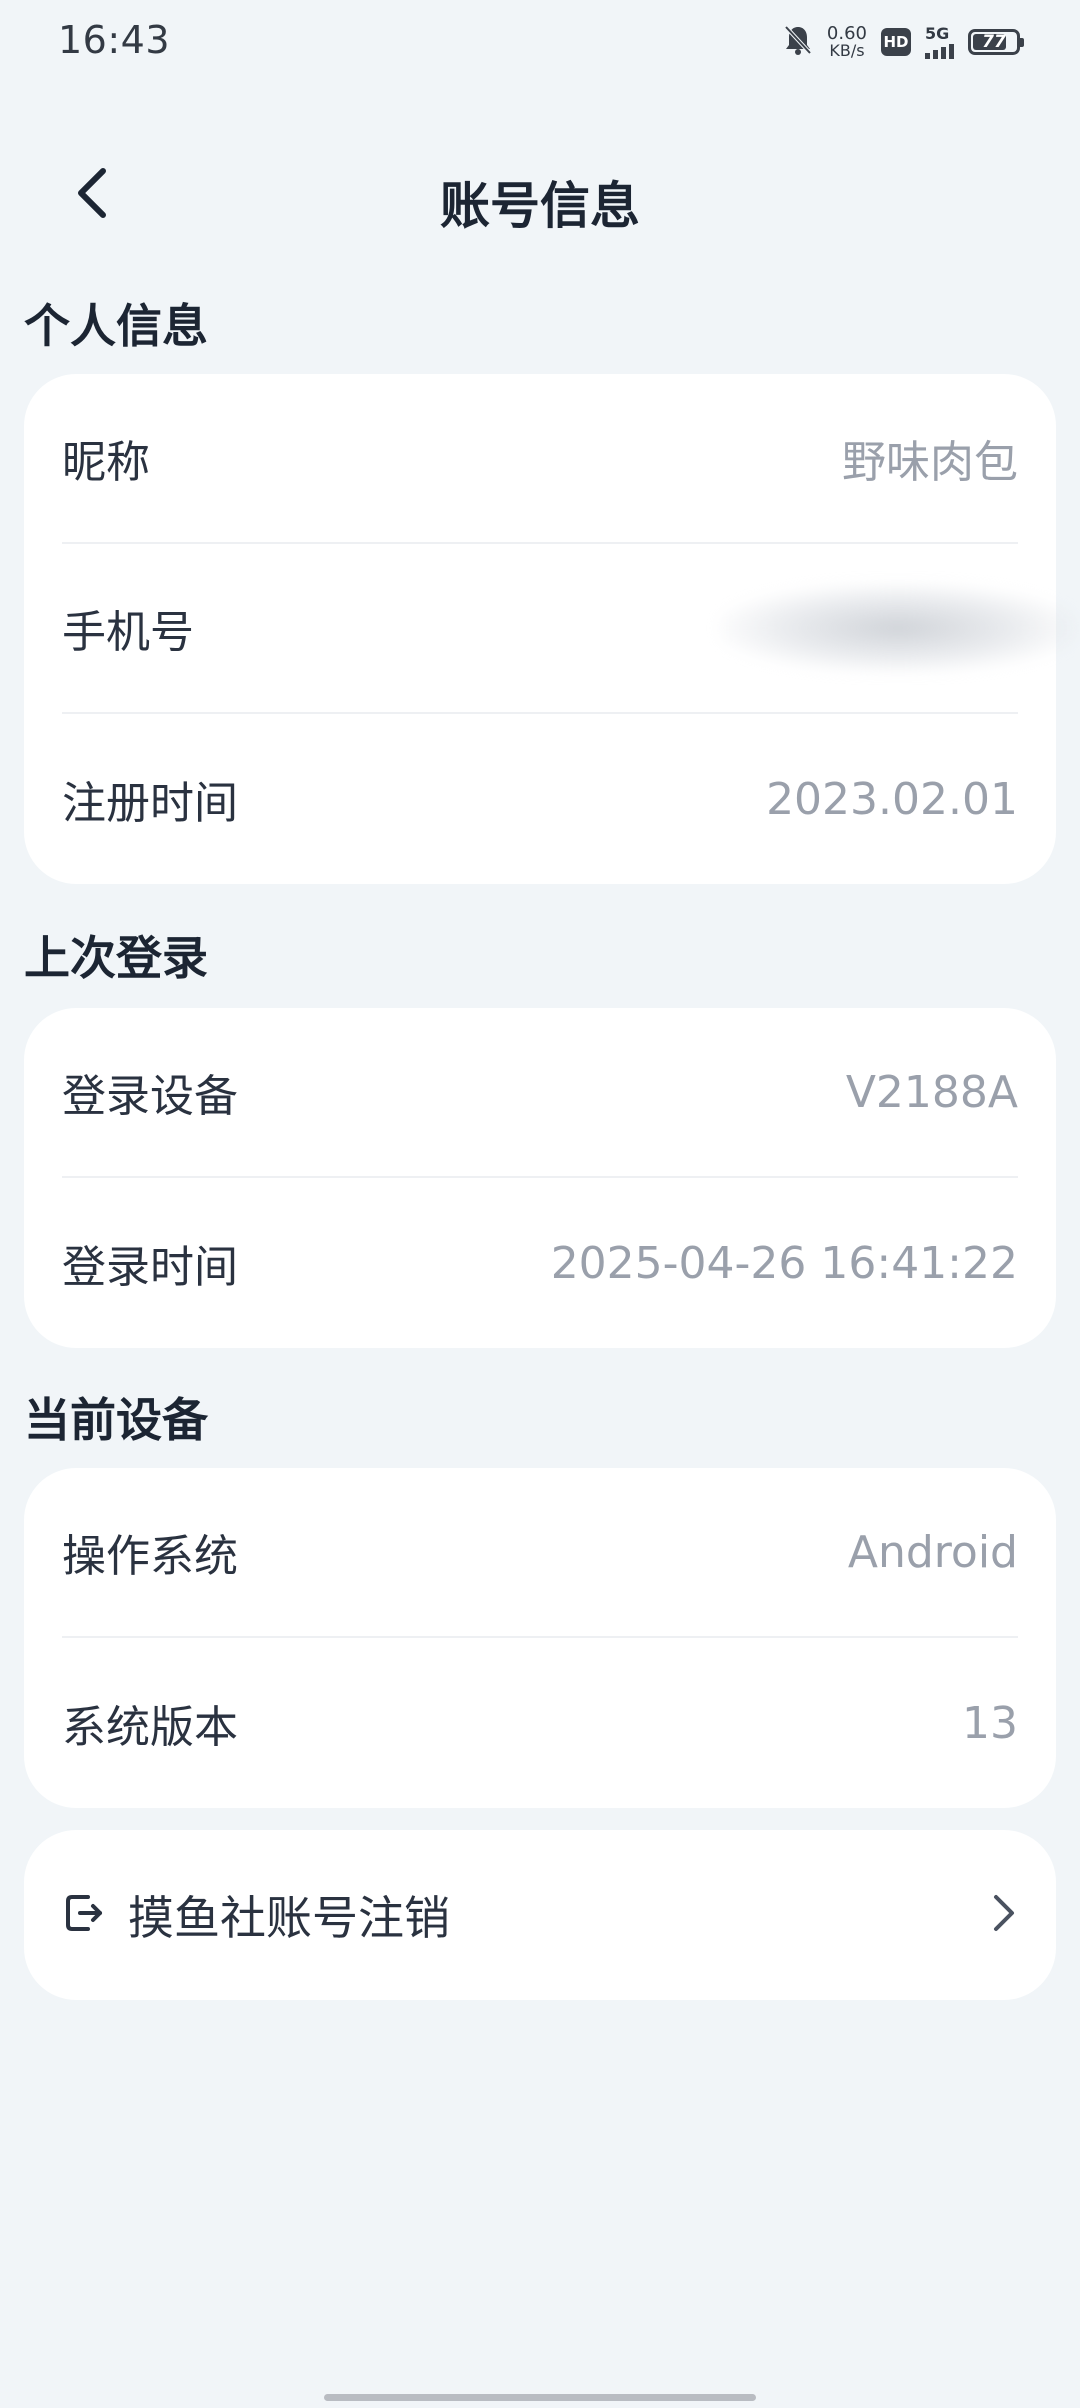 Image resolution: width=1080 pixels, height=2408 pixels. Describe the element at coordinates (1004, 1915) in the screenshot. I see `chevron-right-icon` at that location.